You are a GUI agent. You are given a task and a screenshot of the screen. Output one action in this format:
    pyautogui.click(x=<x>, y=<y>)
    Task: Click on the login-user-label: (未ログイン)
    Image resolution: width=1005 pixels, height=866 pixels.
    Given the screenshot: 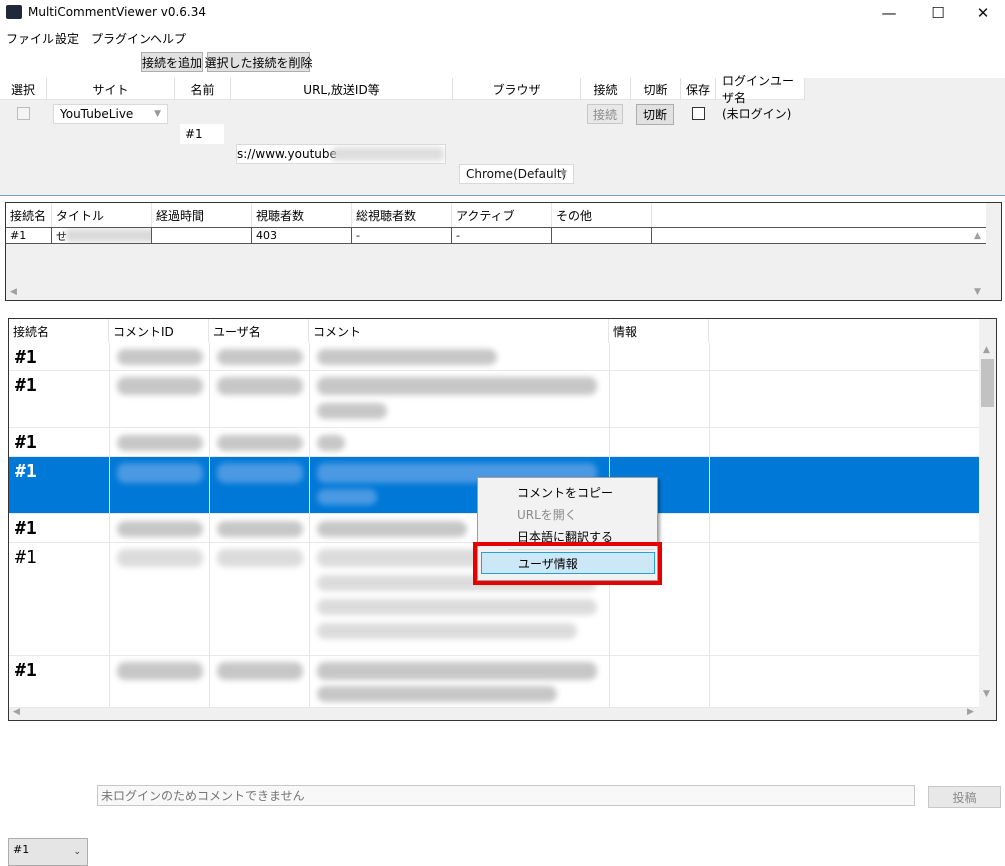 What is the action you would take?
    pyautogui.click(x=757, y=114)
    